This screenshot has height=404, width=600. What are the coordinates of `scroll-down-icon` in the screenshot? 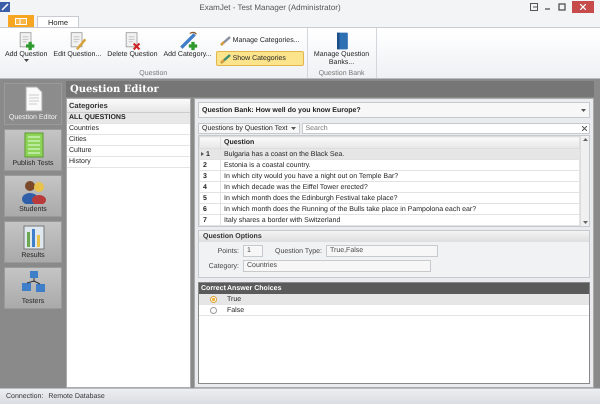 It's located at (585, 222).